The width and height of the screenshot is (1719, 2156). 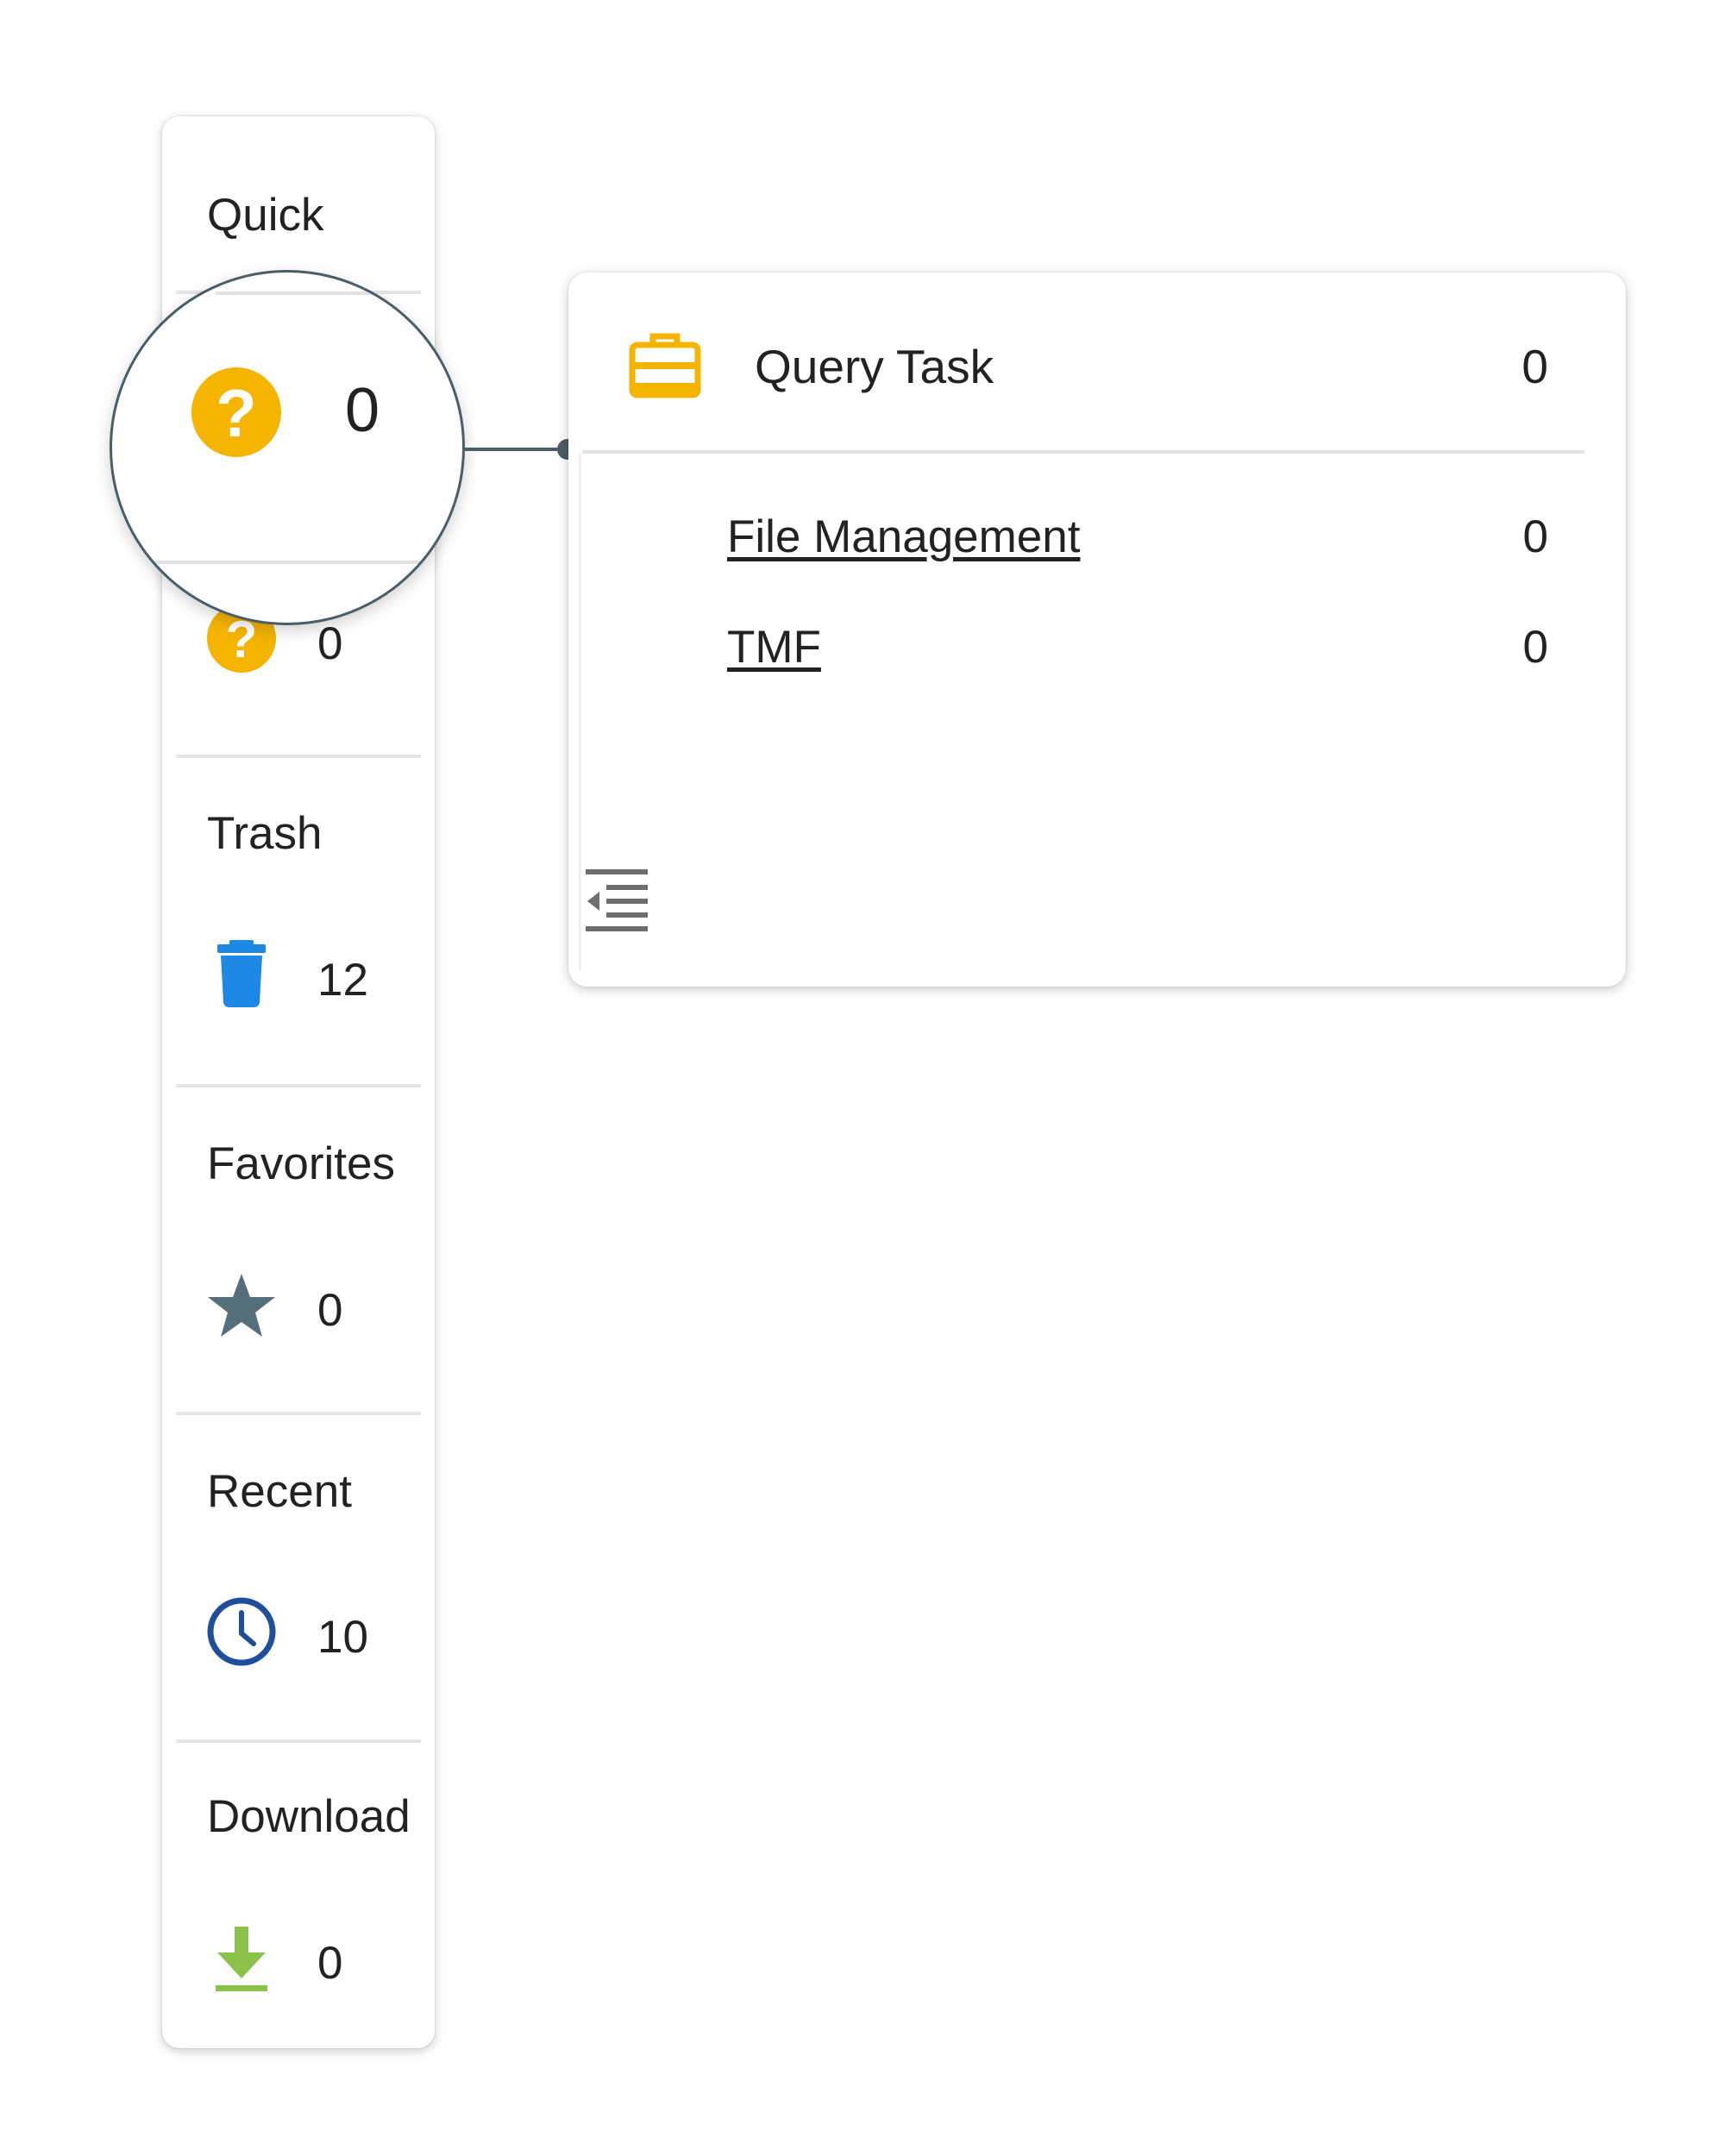 I want to click on panel-divider, so click(x=1083, y=452).